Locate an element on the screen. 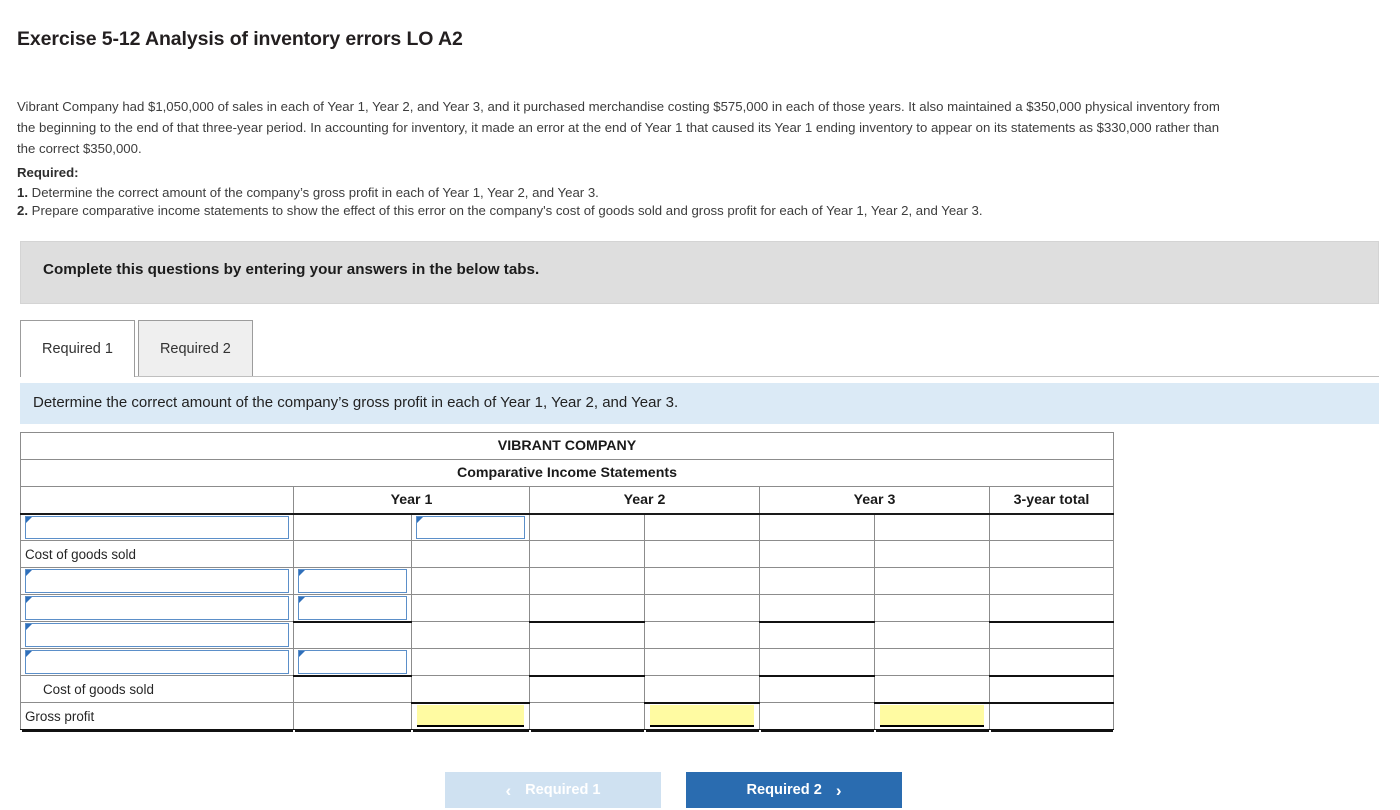  row-8-y2b-answer is located at coordinates (702, 716).